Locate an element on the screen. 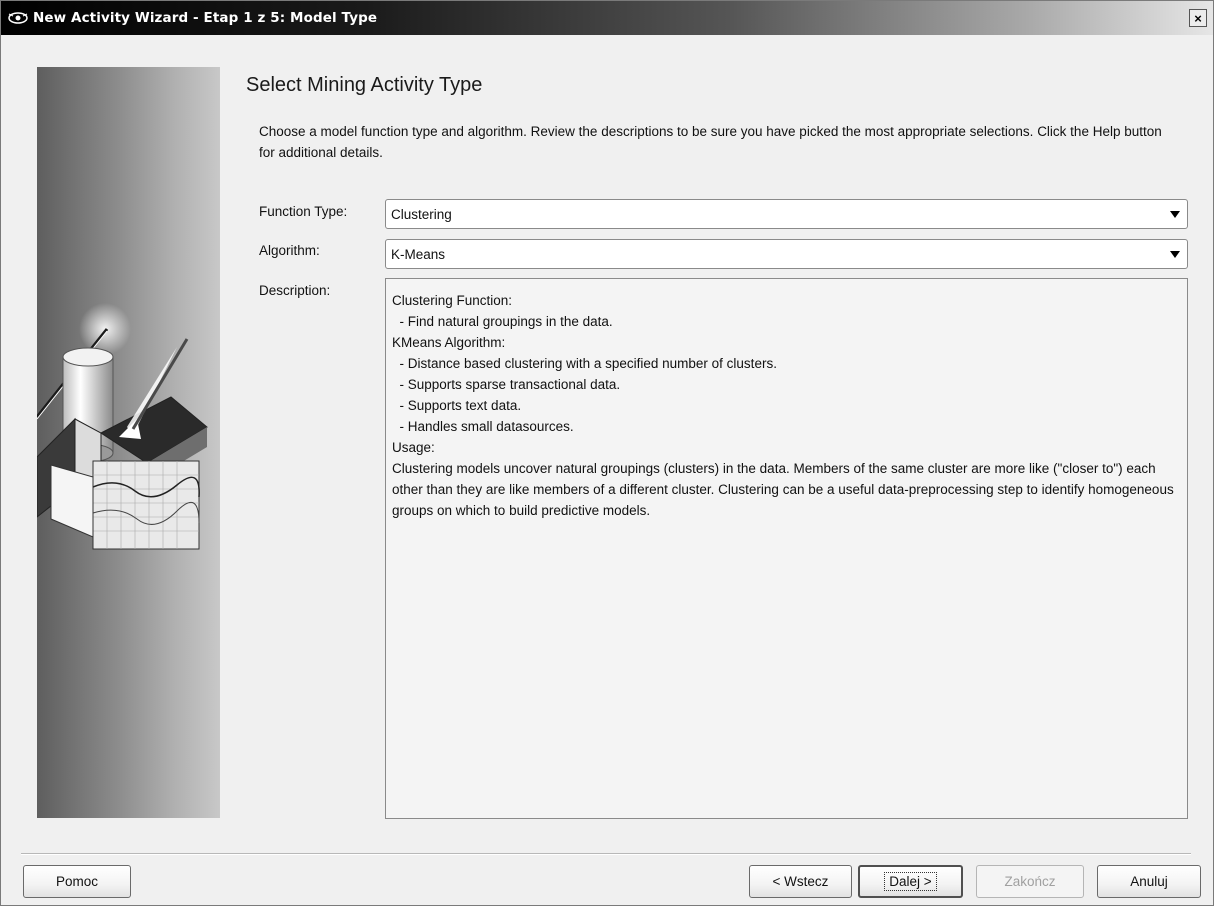 This screenshot has width=1214, height=906. side-illustration is located at coordinates (128, 442).